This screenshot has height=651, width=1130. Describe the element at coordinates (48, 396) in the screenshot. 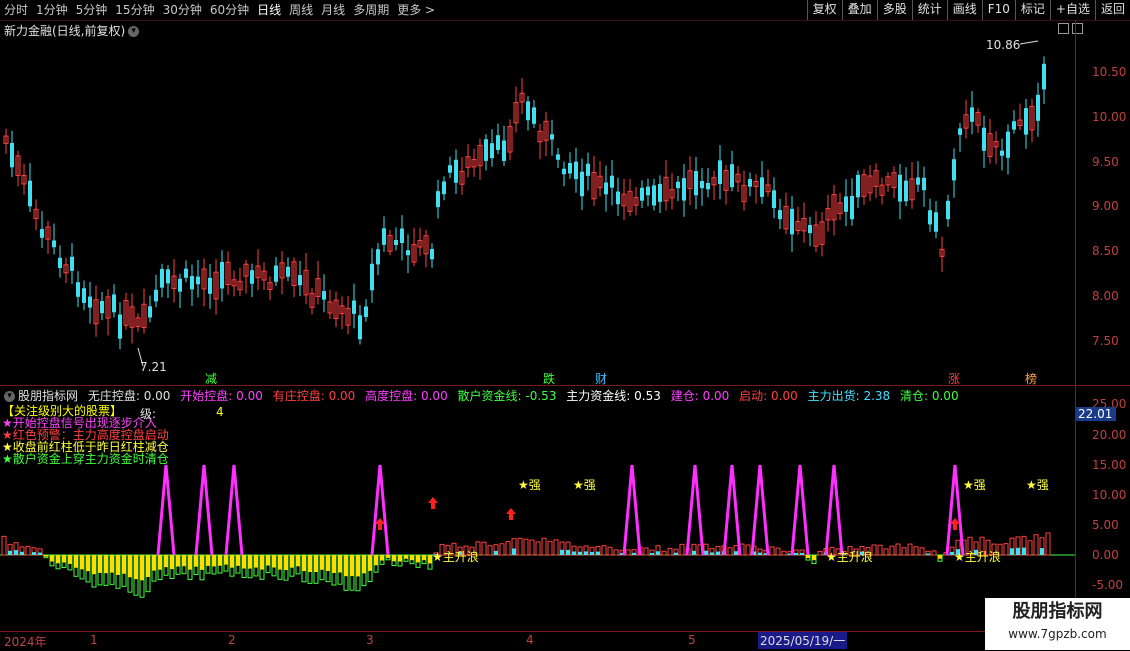

I see `indicator-name: 股朋指标网` at that location.